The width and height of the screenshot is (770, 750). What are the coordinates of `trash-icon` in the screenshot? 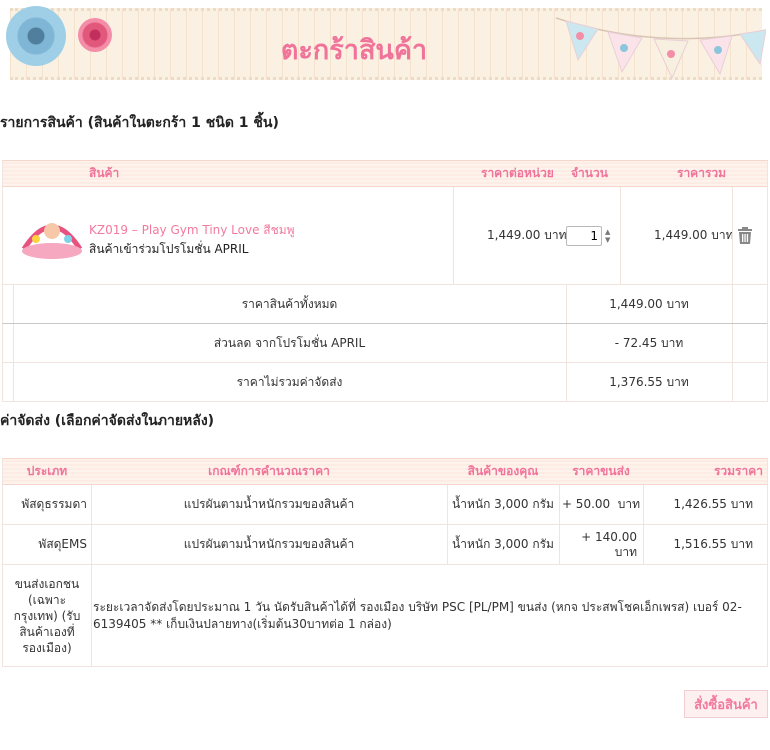 It's located at (745, 235).